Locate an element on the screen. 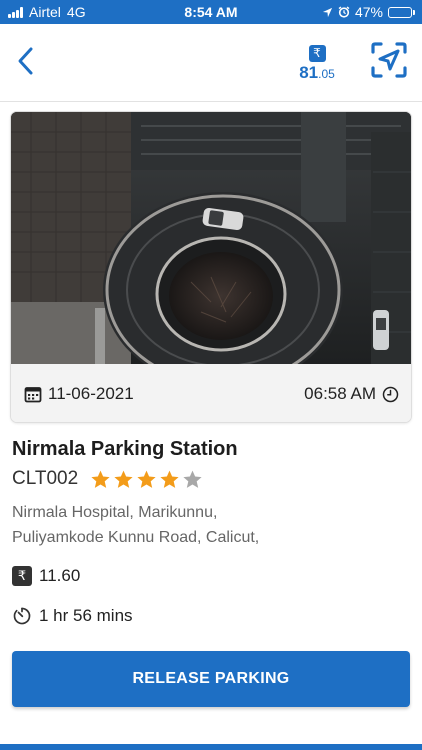  duration-row: 1 hr 56 mins is located at coordinates (72, 616).